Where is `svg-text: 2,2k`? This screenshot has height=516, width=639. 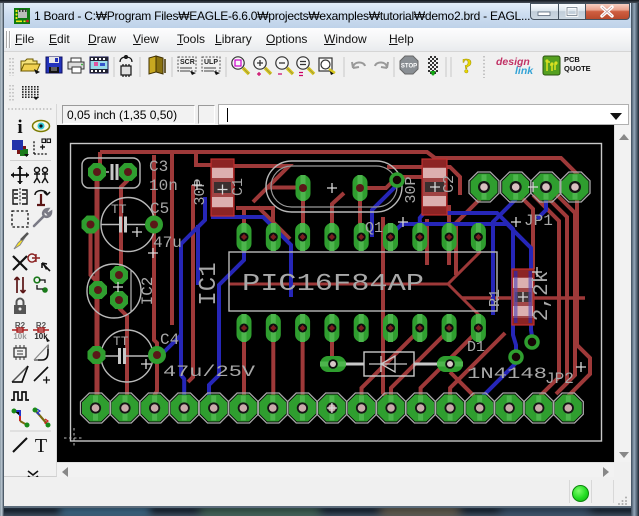 svg-text: 2,2k is located at coordinates (542, 296).